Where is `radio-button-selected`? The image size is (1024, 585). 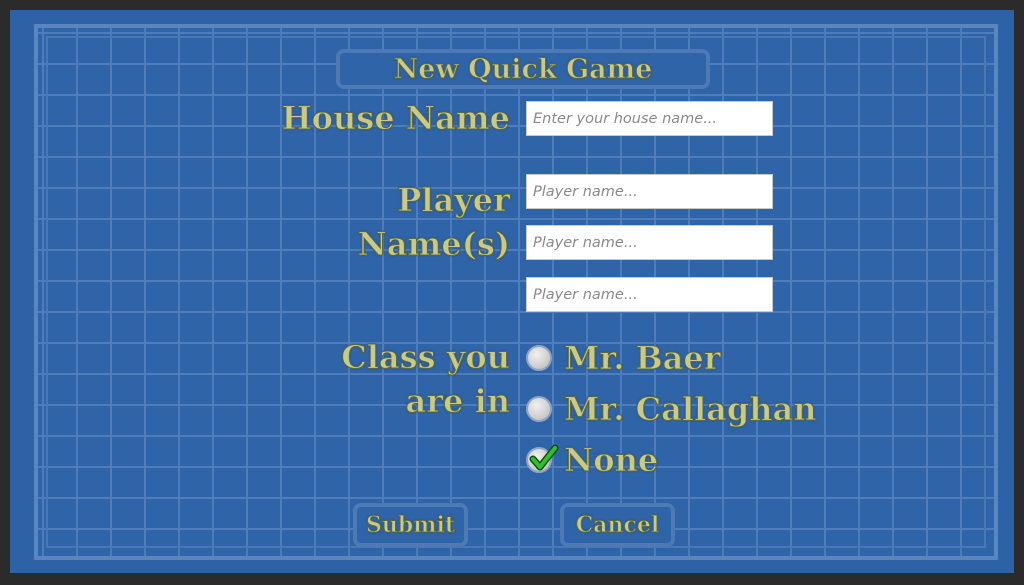
radio-button-selected is located at coordinates (542, 458).